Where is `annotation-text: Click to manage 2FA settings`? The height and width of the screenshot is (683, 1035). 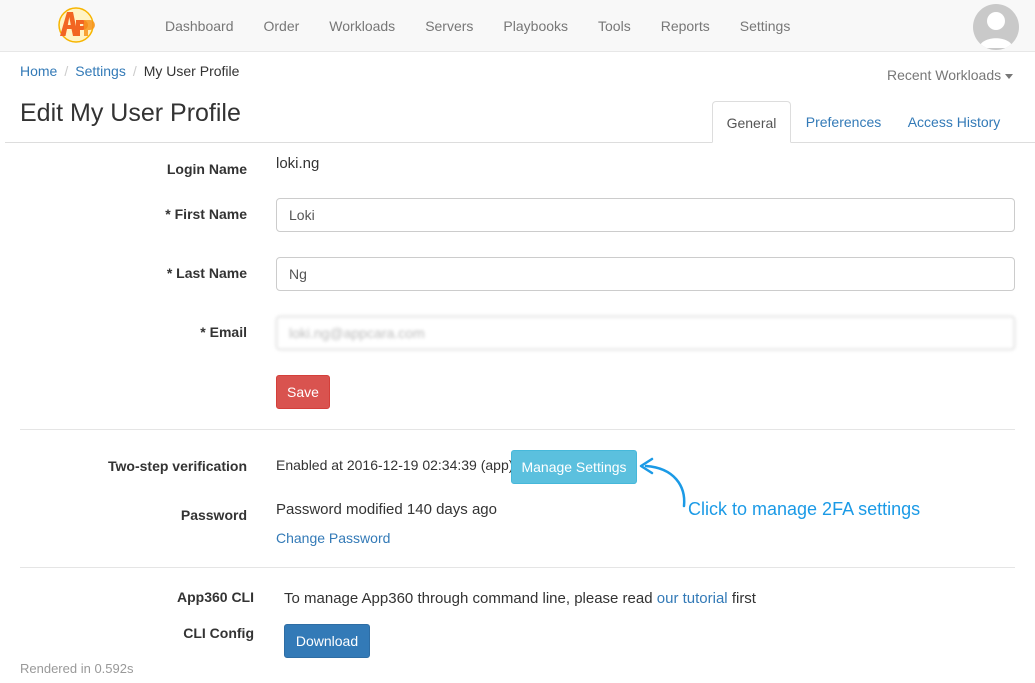
annotation-text: Click to manage 2FA settings is located at coordinates (804, 509).